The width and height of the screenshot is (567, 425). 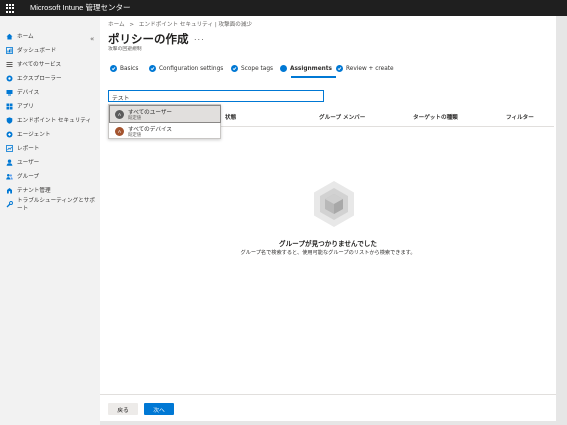 I want to click on tenant-icon, so click(x=9, y=190).